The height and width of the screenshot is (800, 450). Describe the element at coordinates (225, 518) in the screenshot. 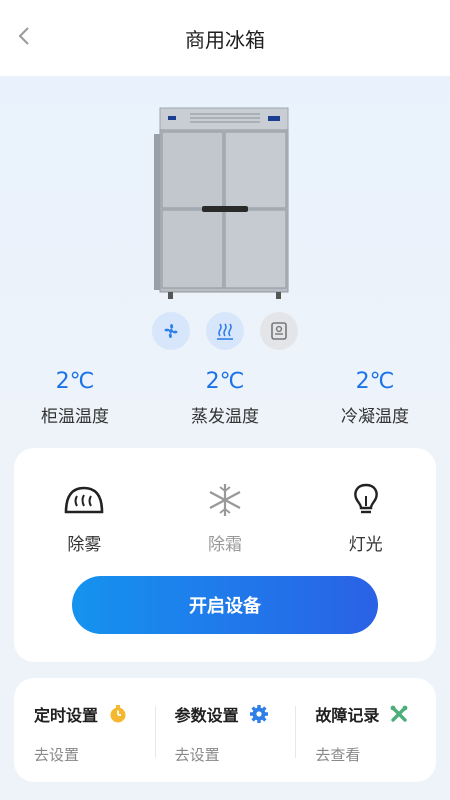

I see `defrost-button: 除霜` at that location.